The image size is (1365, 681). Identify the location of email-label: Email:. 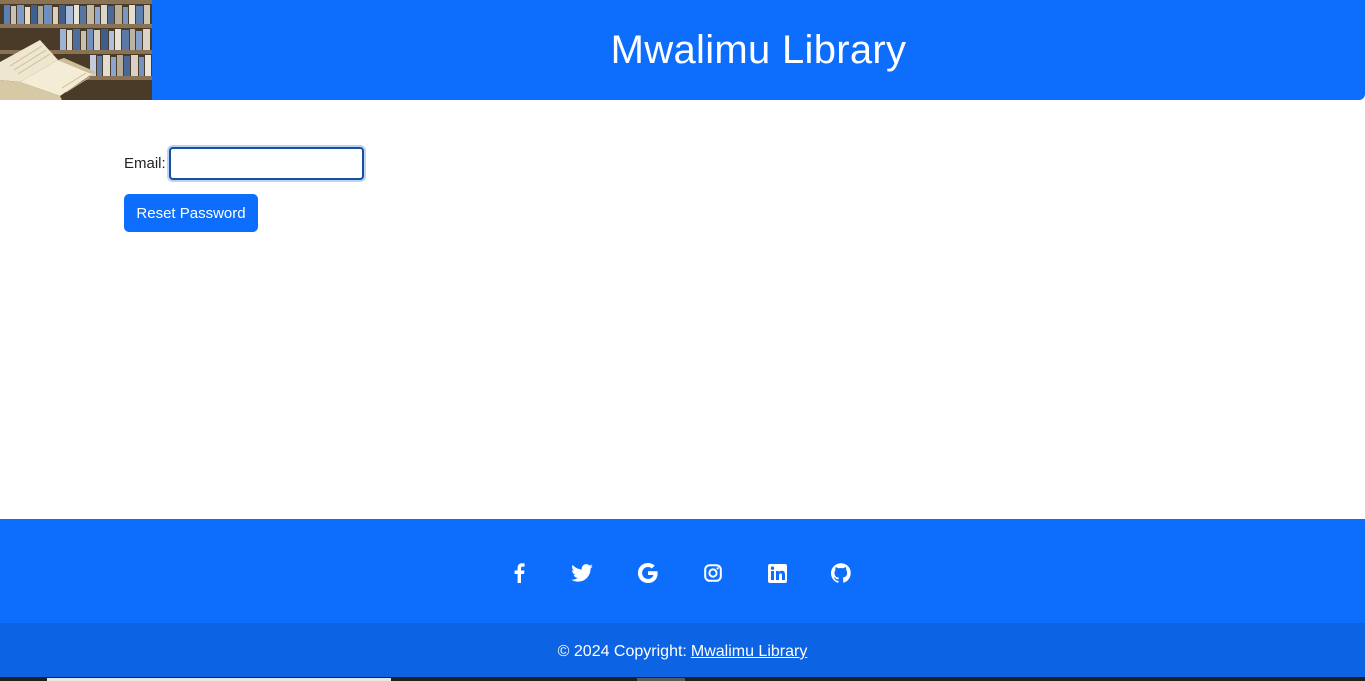
(145, 163).